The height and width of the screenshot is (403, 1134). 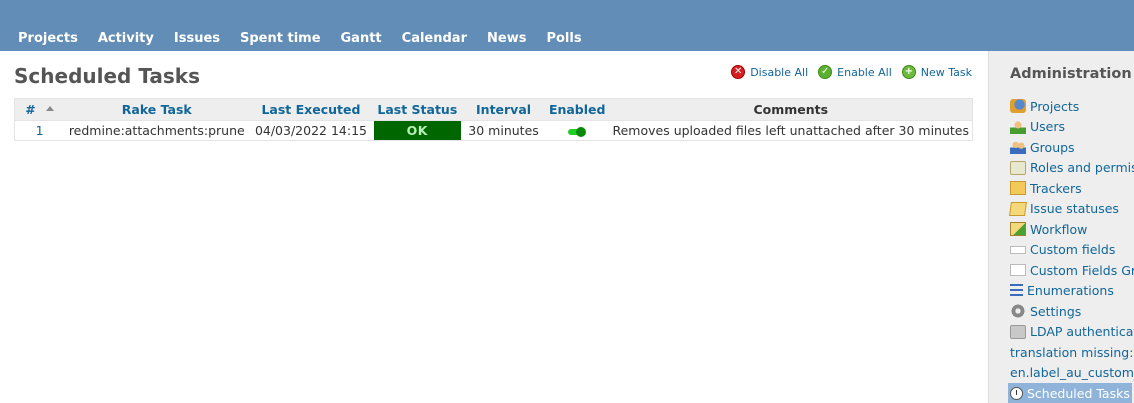 I want to click on toggle-on-icon, so click(x=577, y=131).